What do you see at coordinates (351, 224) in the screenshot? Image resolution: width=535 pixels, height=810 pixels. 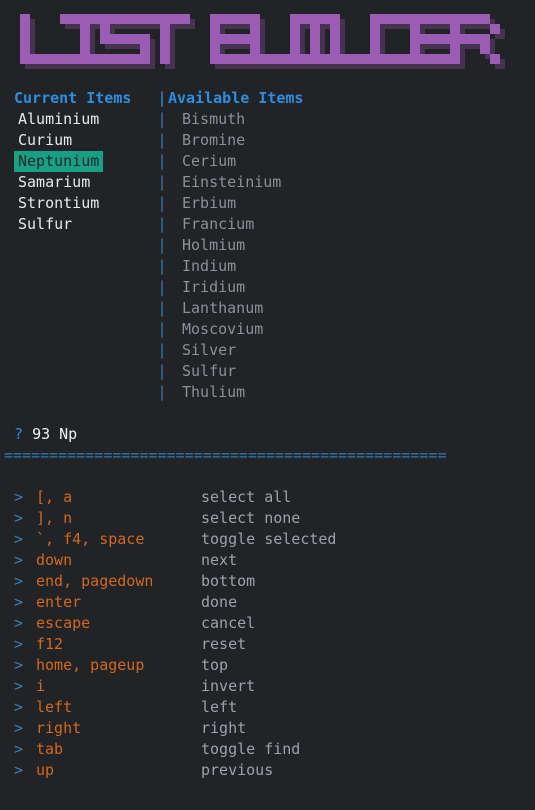 I see `available-item: Francium` at bounding box center [351, 224].